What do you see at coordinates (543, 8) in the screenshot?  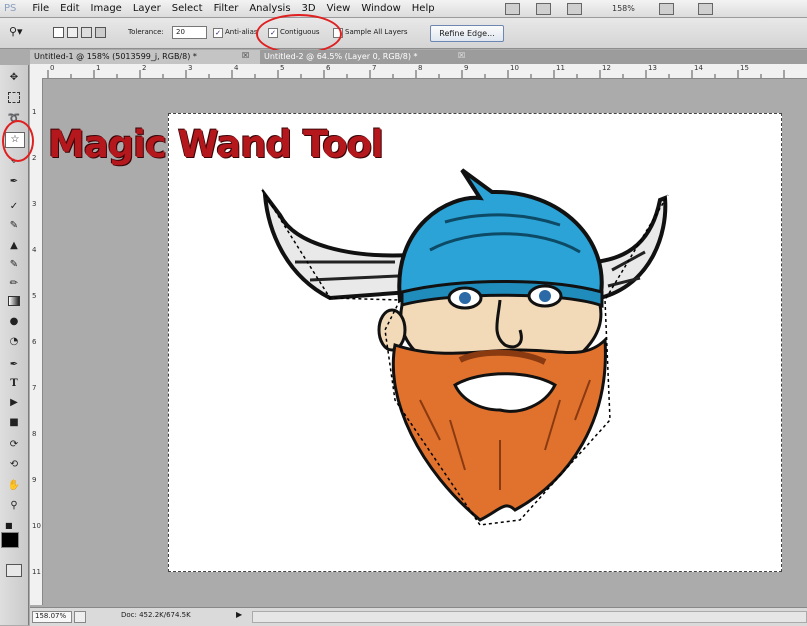 I see `mini-bridge-icon` at bounding box center [543, 8].